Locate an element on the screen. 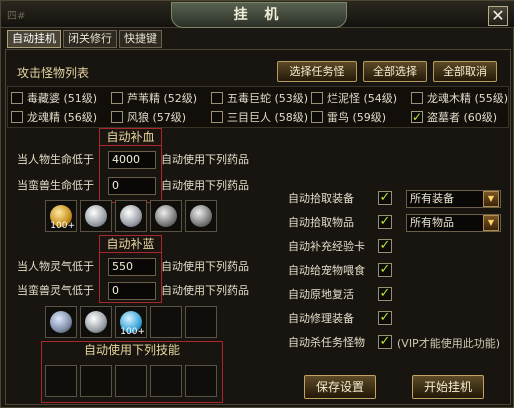 This screenshot has height=408, width=514. pet-hp-label: 当蛮兽生命低于 is located at coordinates (55, 185).